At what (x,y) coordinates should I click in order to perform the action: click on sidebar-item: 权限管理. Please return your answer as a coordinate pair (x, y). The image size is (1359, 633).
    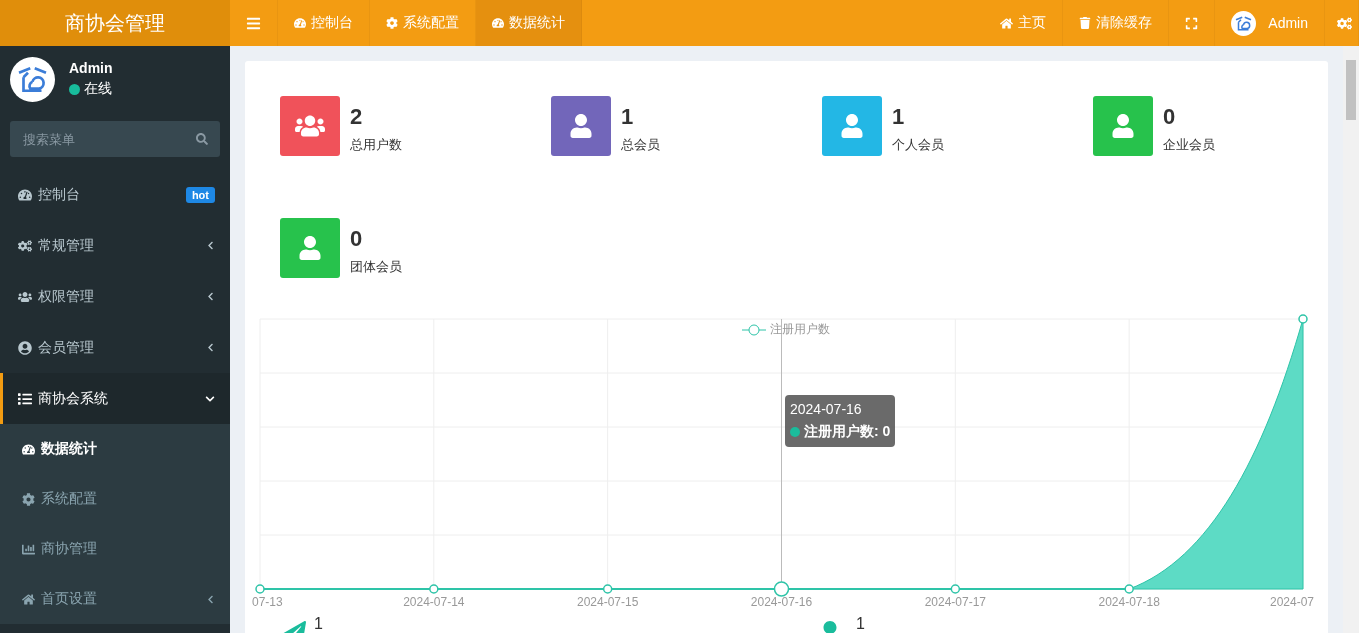
    Looking at the image, I should click on (115, 296).